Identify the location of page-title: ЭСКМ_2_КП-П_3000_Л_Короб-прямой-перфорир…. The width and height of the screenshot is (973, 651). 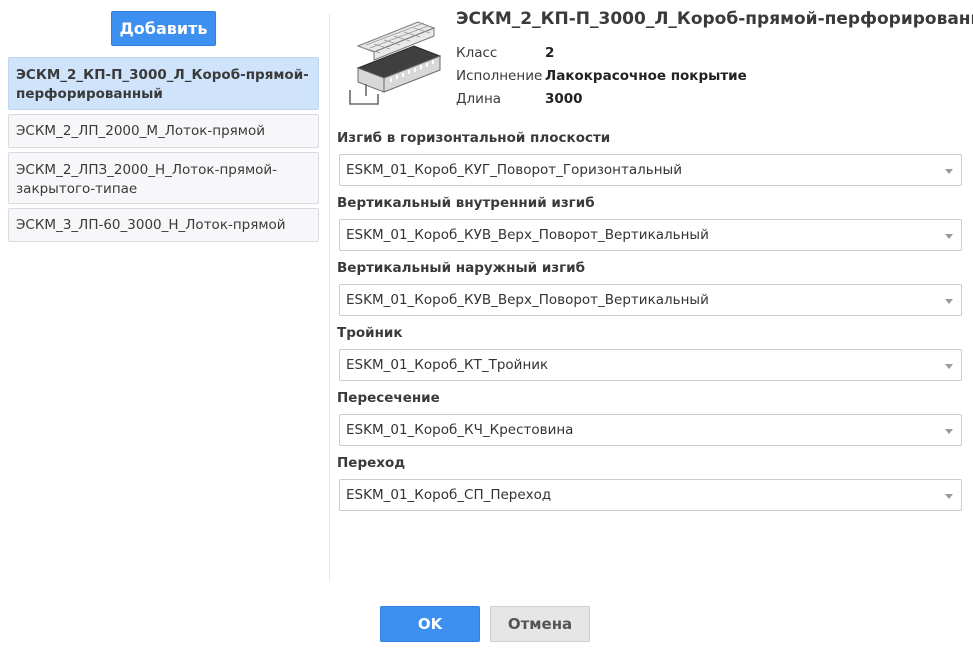
(714, 19).